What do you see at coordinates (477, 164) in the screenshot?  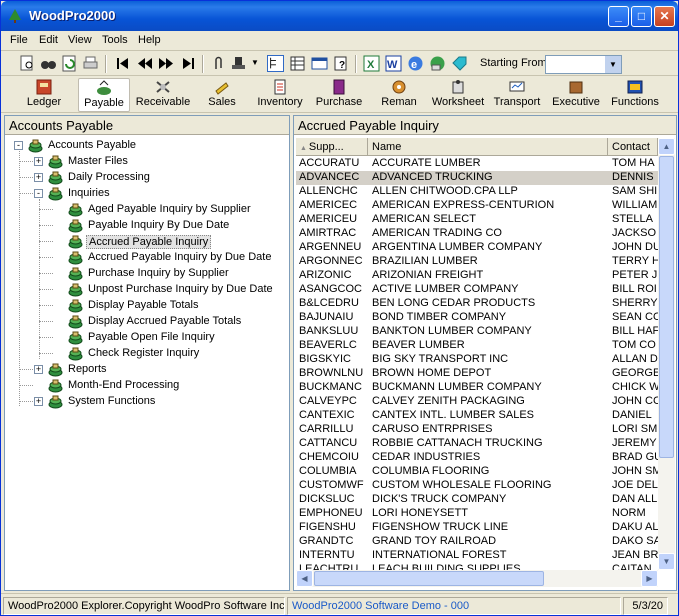 I see `table-row: ACCURATU ACCURATE LUMBER TOM HA` at bounding box center [477, 164].